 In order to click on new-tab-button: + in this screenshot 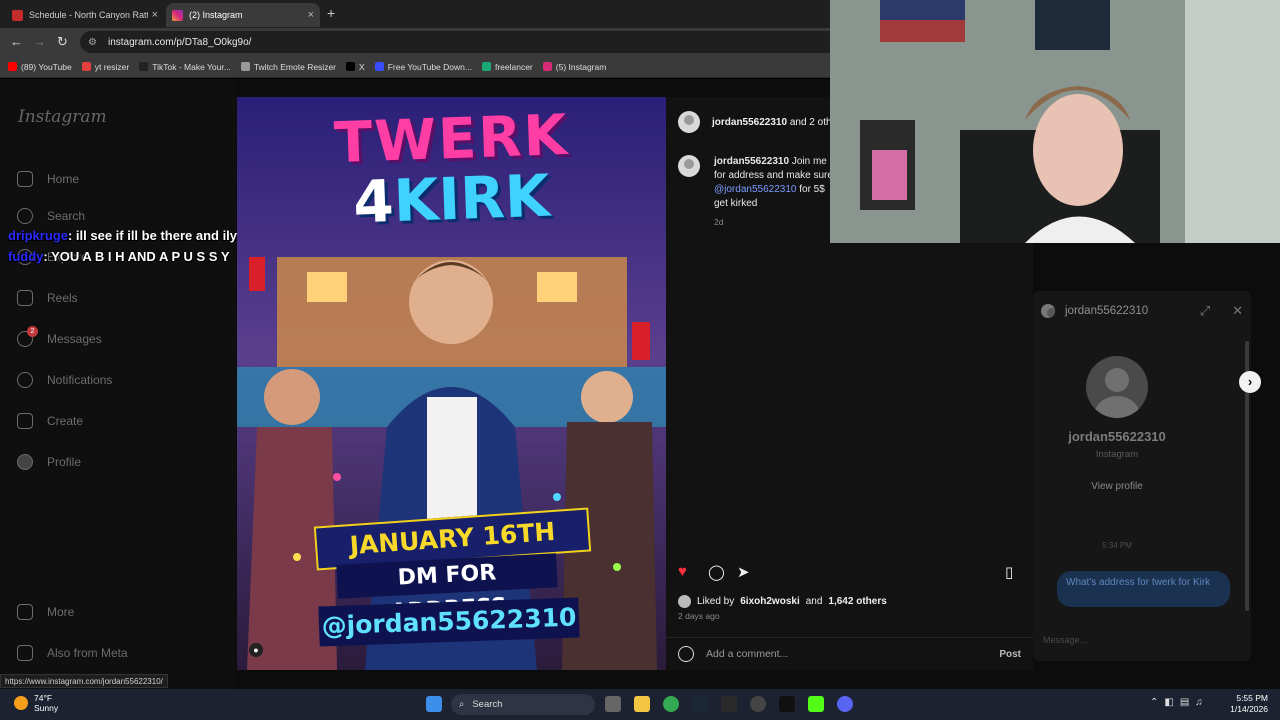, I will do `click(331, 13)`.